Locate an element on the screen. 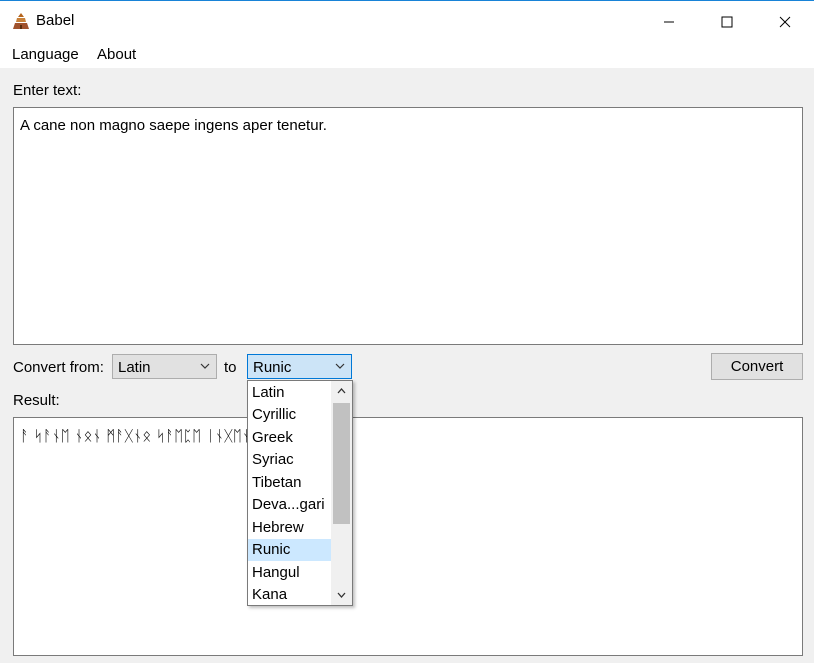  source-language-select: Latin is located at coordinates (164, 366).